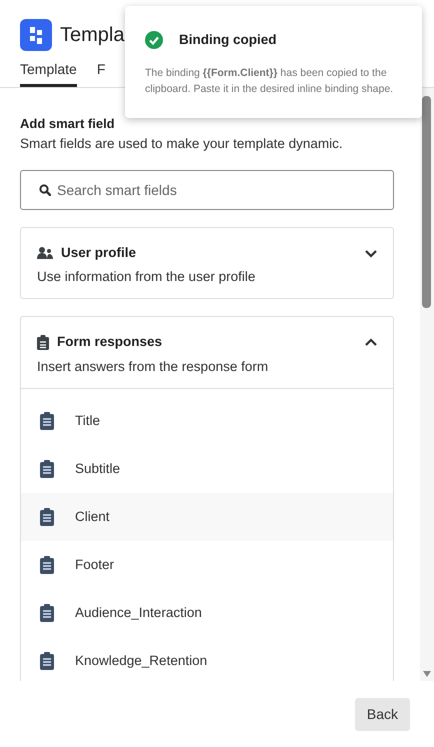  What do you see at coordinates (48, 73) in the screenshot?
I see `tab: Template` at bounding box center [48, 73].